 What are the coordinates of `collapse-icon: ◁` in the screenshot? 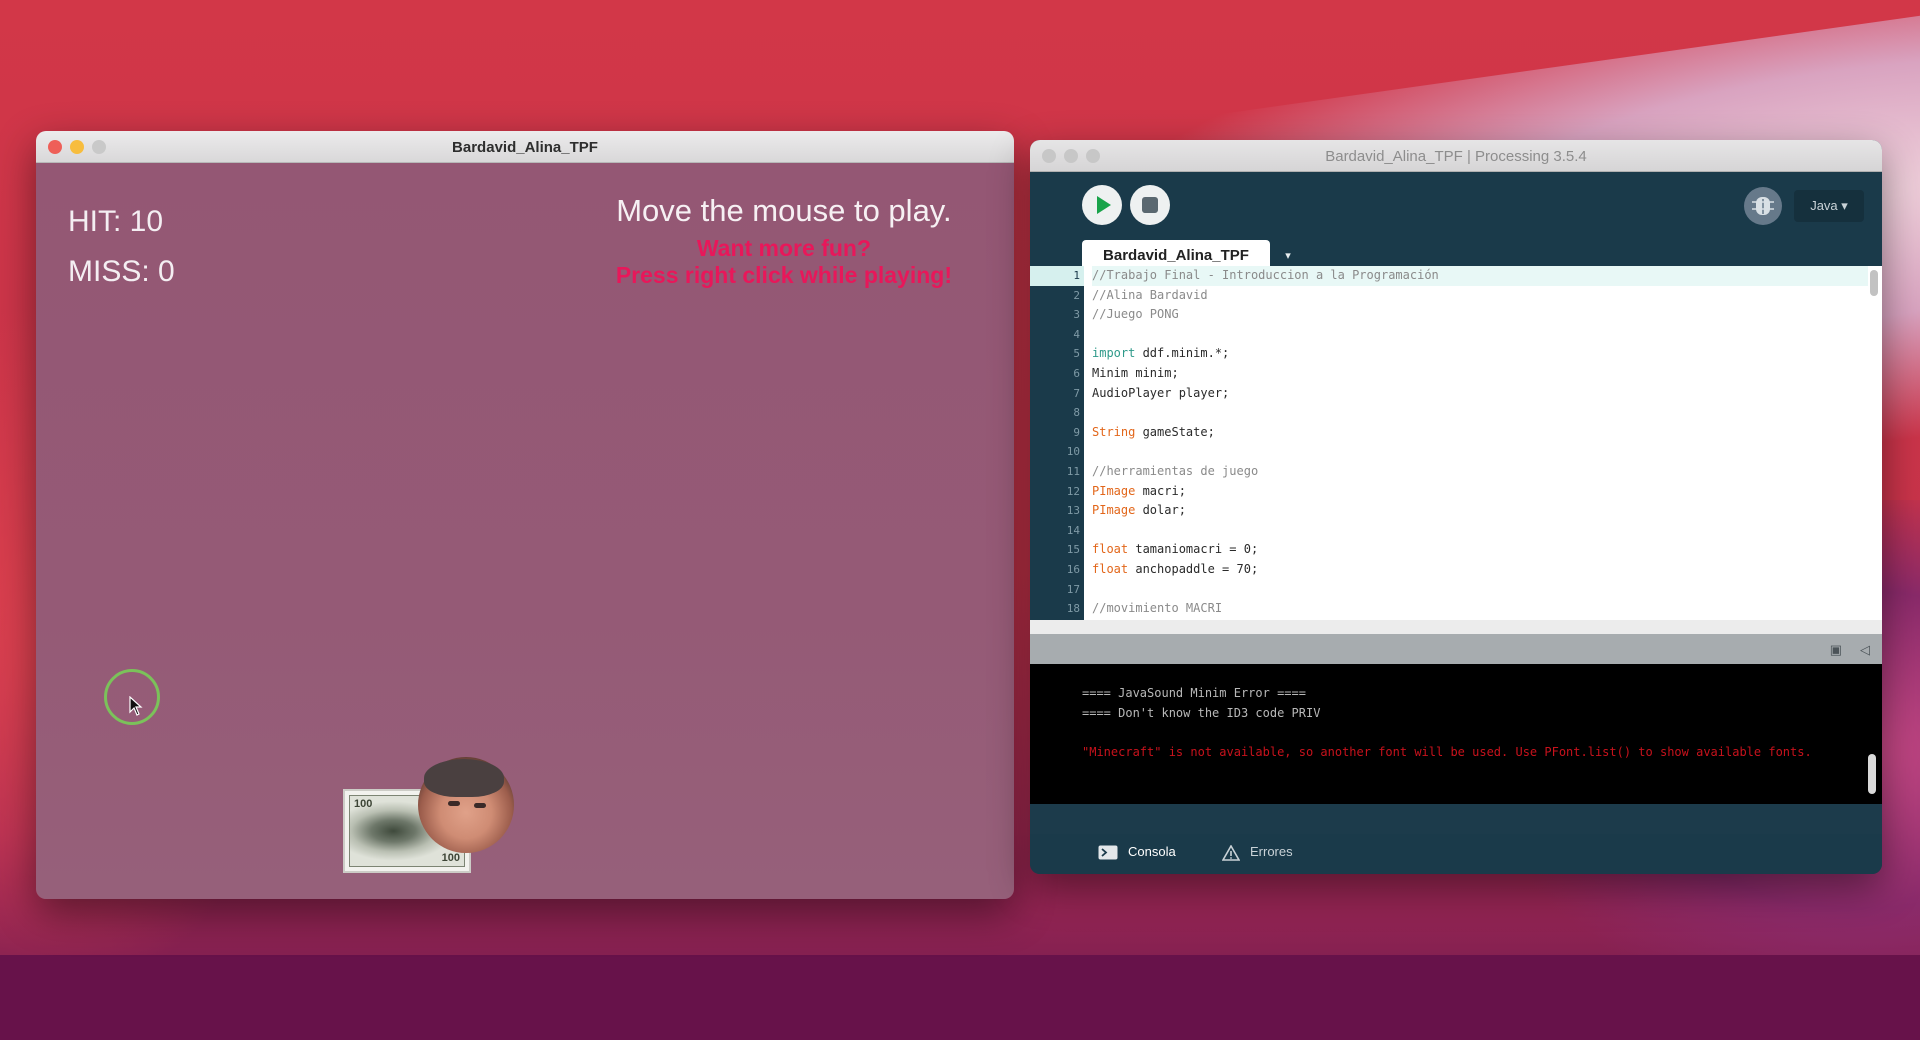 It's located at (1865, 650).